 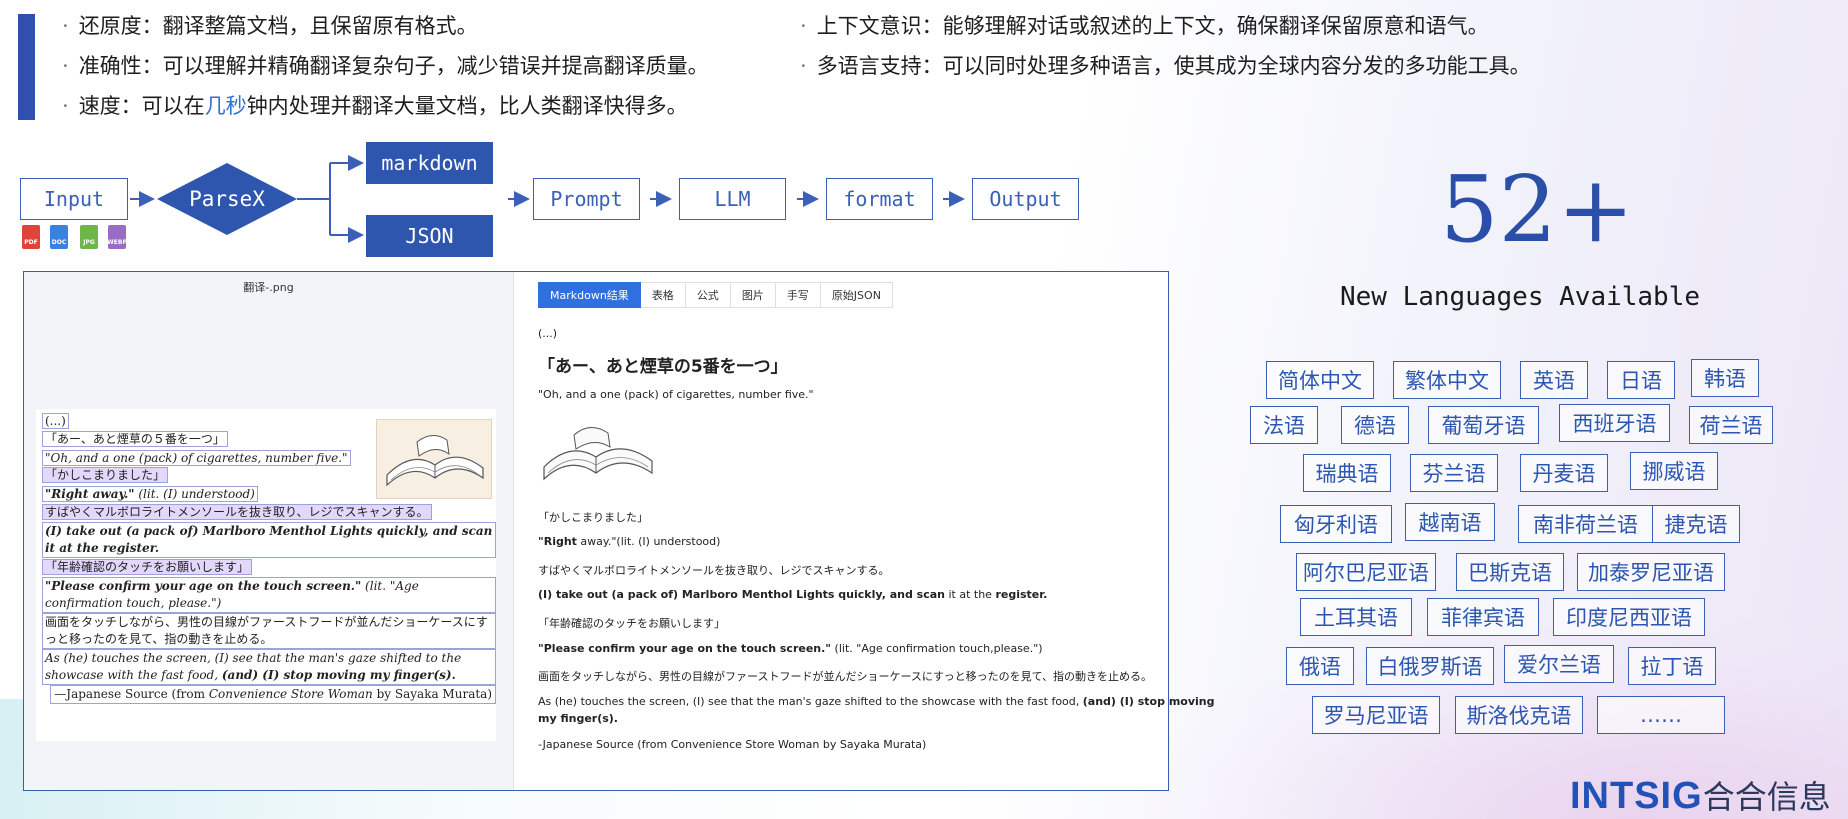 I want to click on md-book-image, so click(x=598, y=457).